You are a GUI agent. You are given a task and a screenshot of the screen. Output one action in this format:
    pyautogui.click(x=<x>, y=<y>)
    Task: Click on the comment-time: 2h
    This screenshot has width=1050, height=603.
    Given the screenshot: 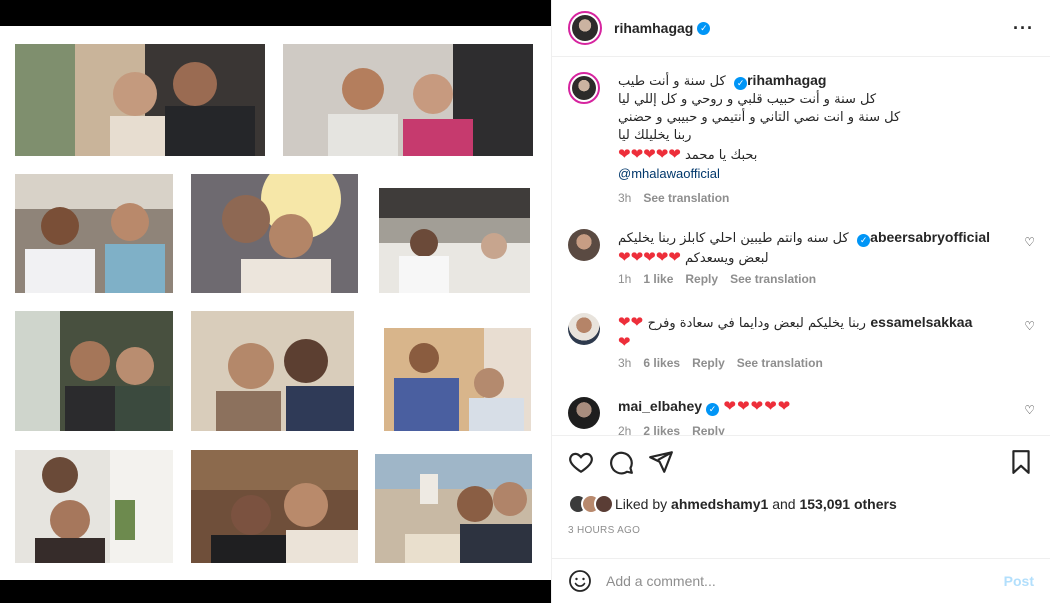 What is the action you would take?
    pyautogui.click(x=624, y=429)
    